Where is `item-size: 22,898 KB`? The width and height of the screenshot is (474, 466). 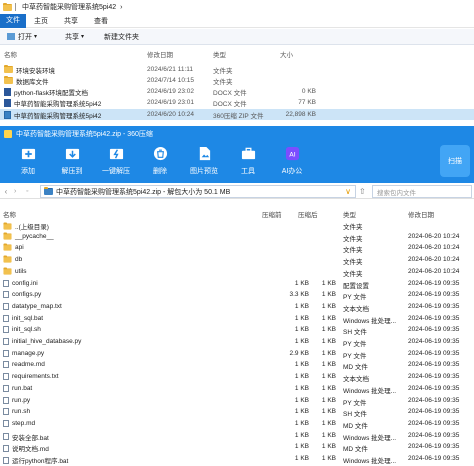
item-size: 22,898 KB is located at coordinates (300, 114).